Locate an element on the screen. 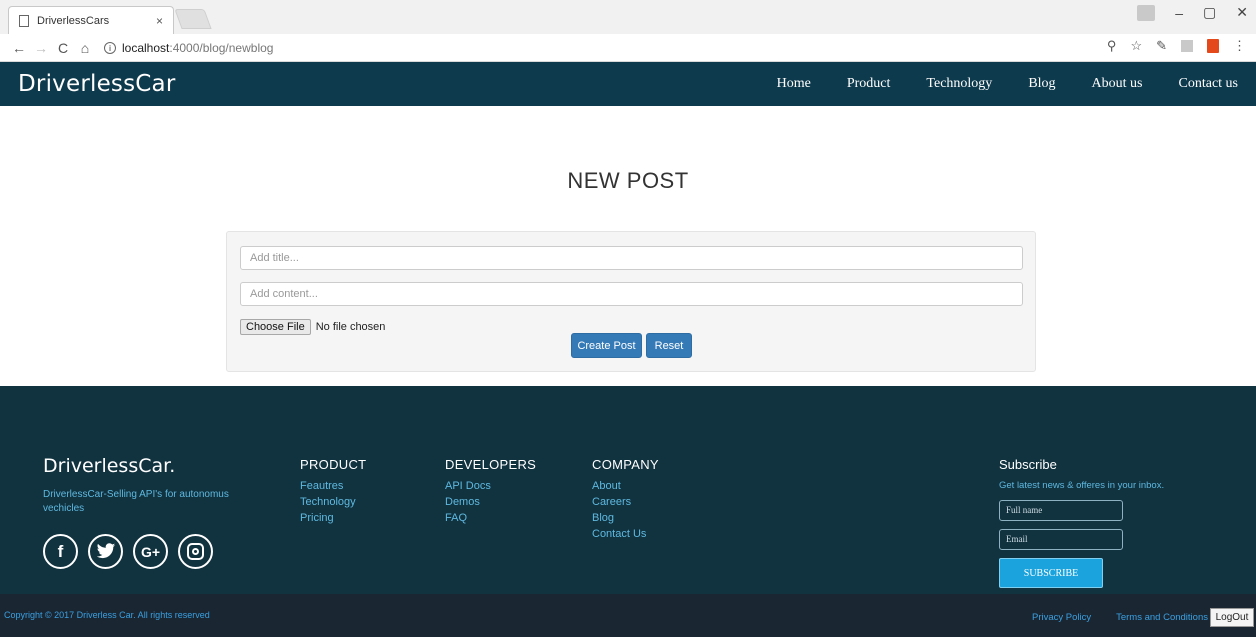  file-status: No file chosen is located at coordinates (350, 327).